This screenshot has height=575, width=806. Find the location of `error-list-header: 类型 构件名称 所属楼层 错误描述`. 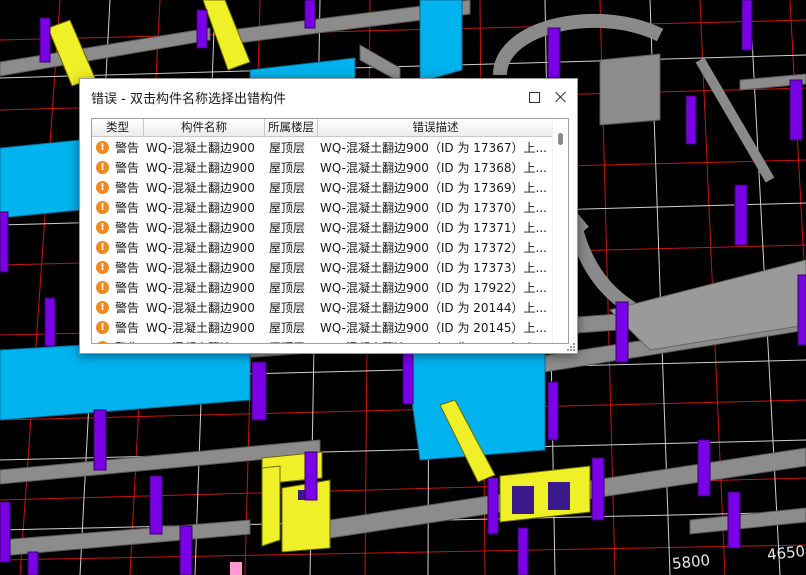

error-list-header: 类型 构件名称 所属楼层 错误描述 is located at coordinates (322, 128).